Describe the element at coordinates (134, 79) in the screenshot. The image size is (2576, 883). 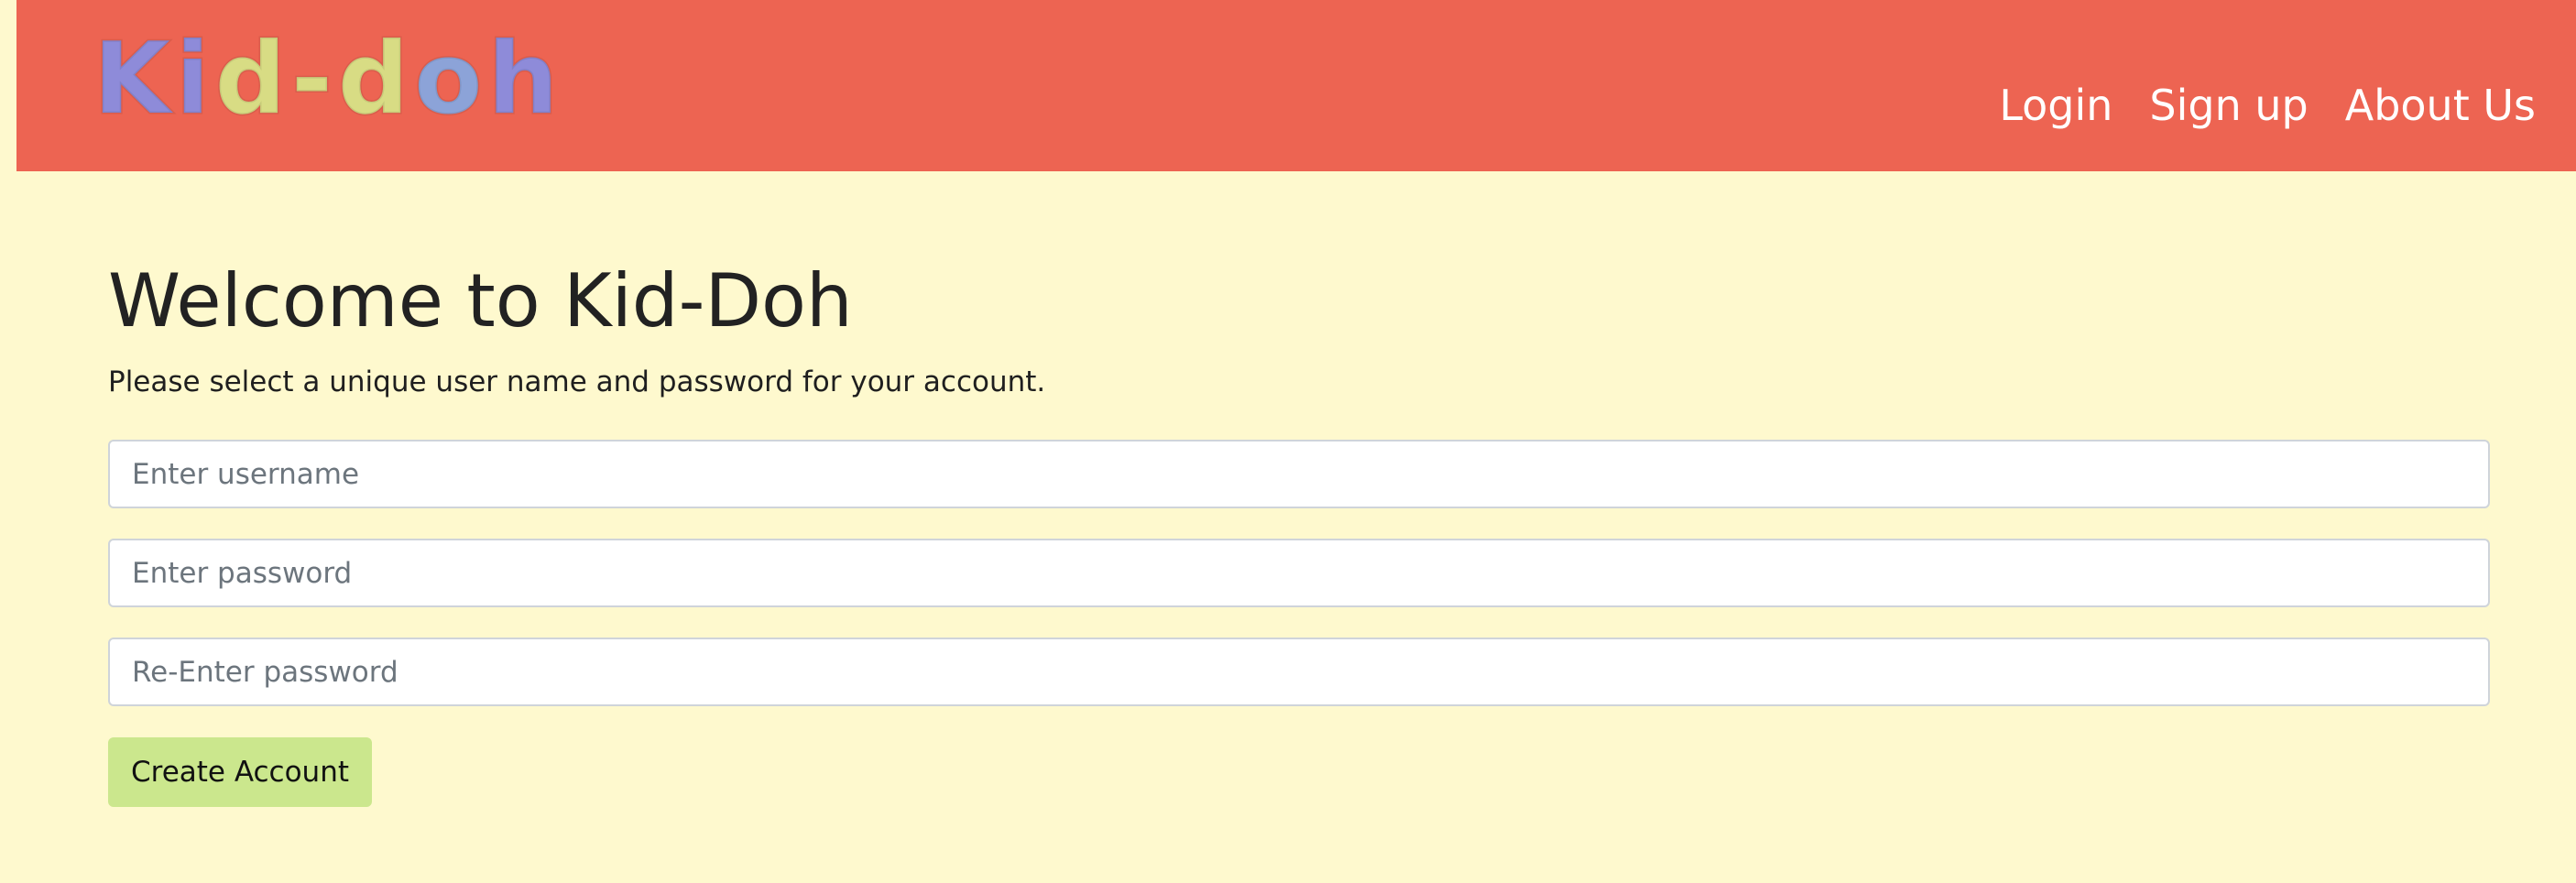
I see `logo-letter: K` at that location.